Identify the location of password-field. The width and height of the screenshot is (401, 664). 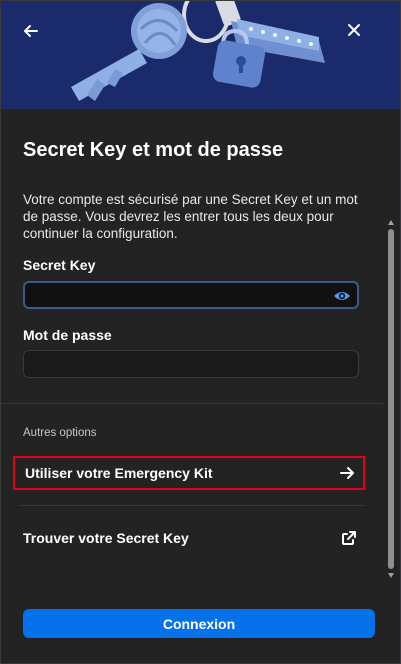
(191, 364).